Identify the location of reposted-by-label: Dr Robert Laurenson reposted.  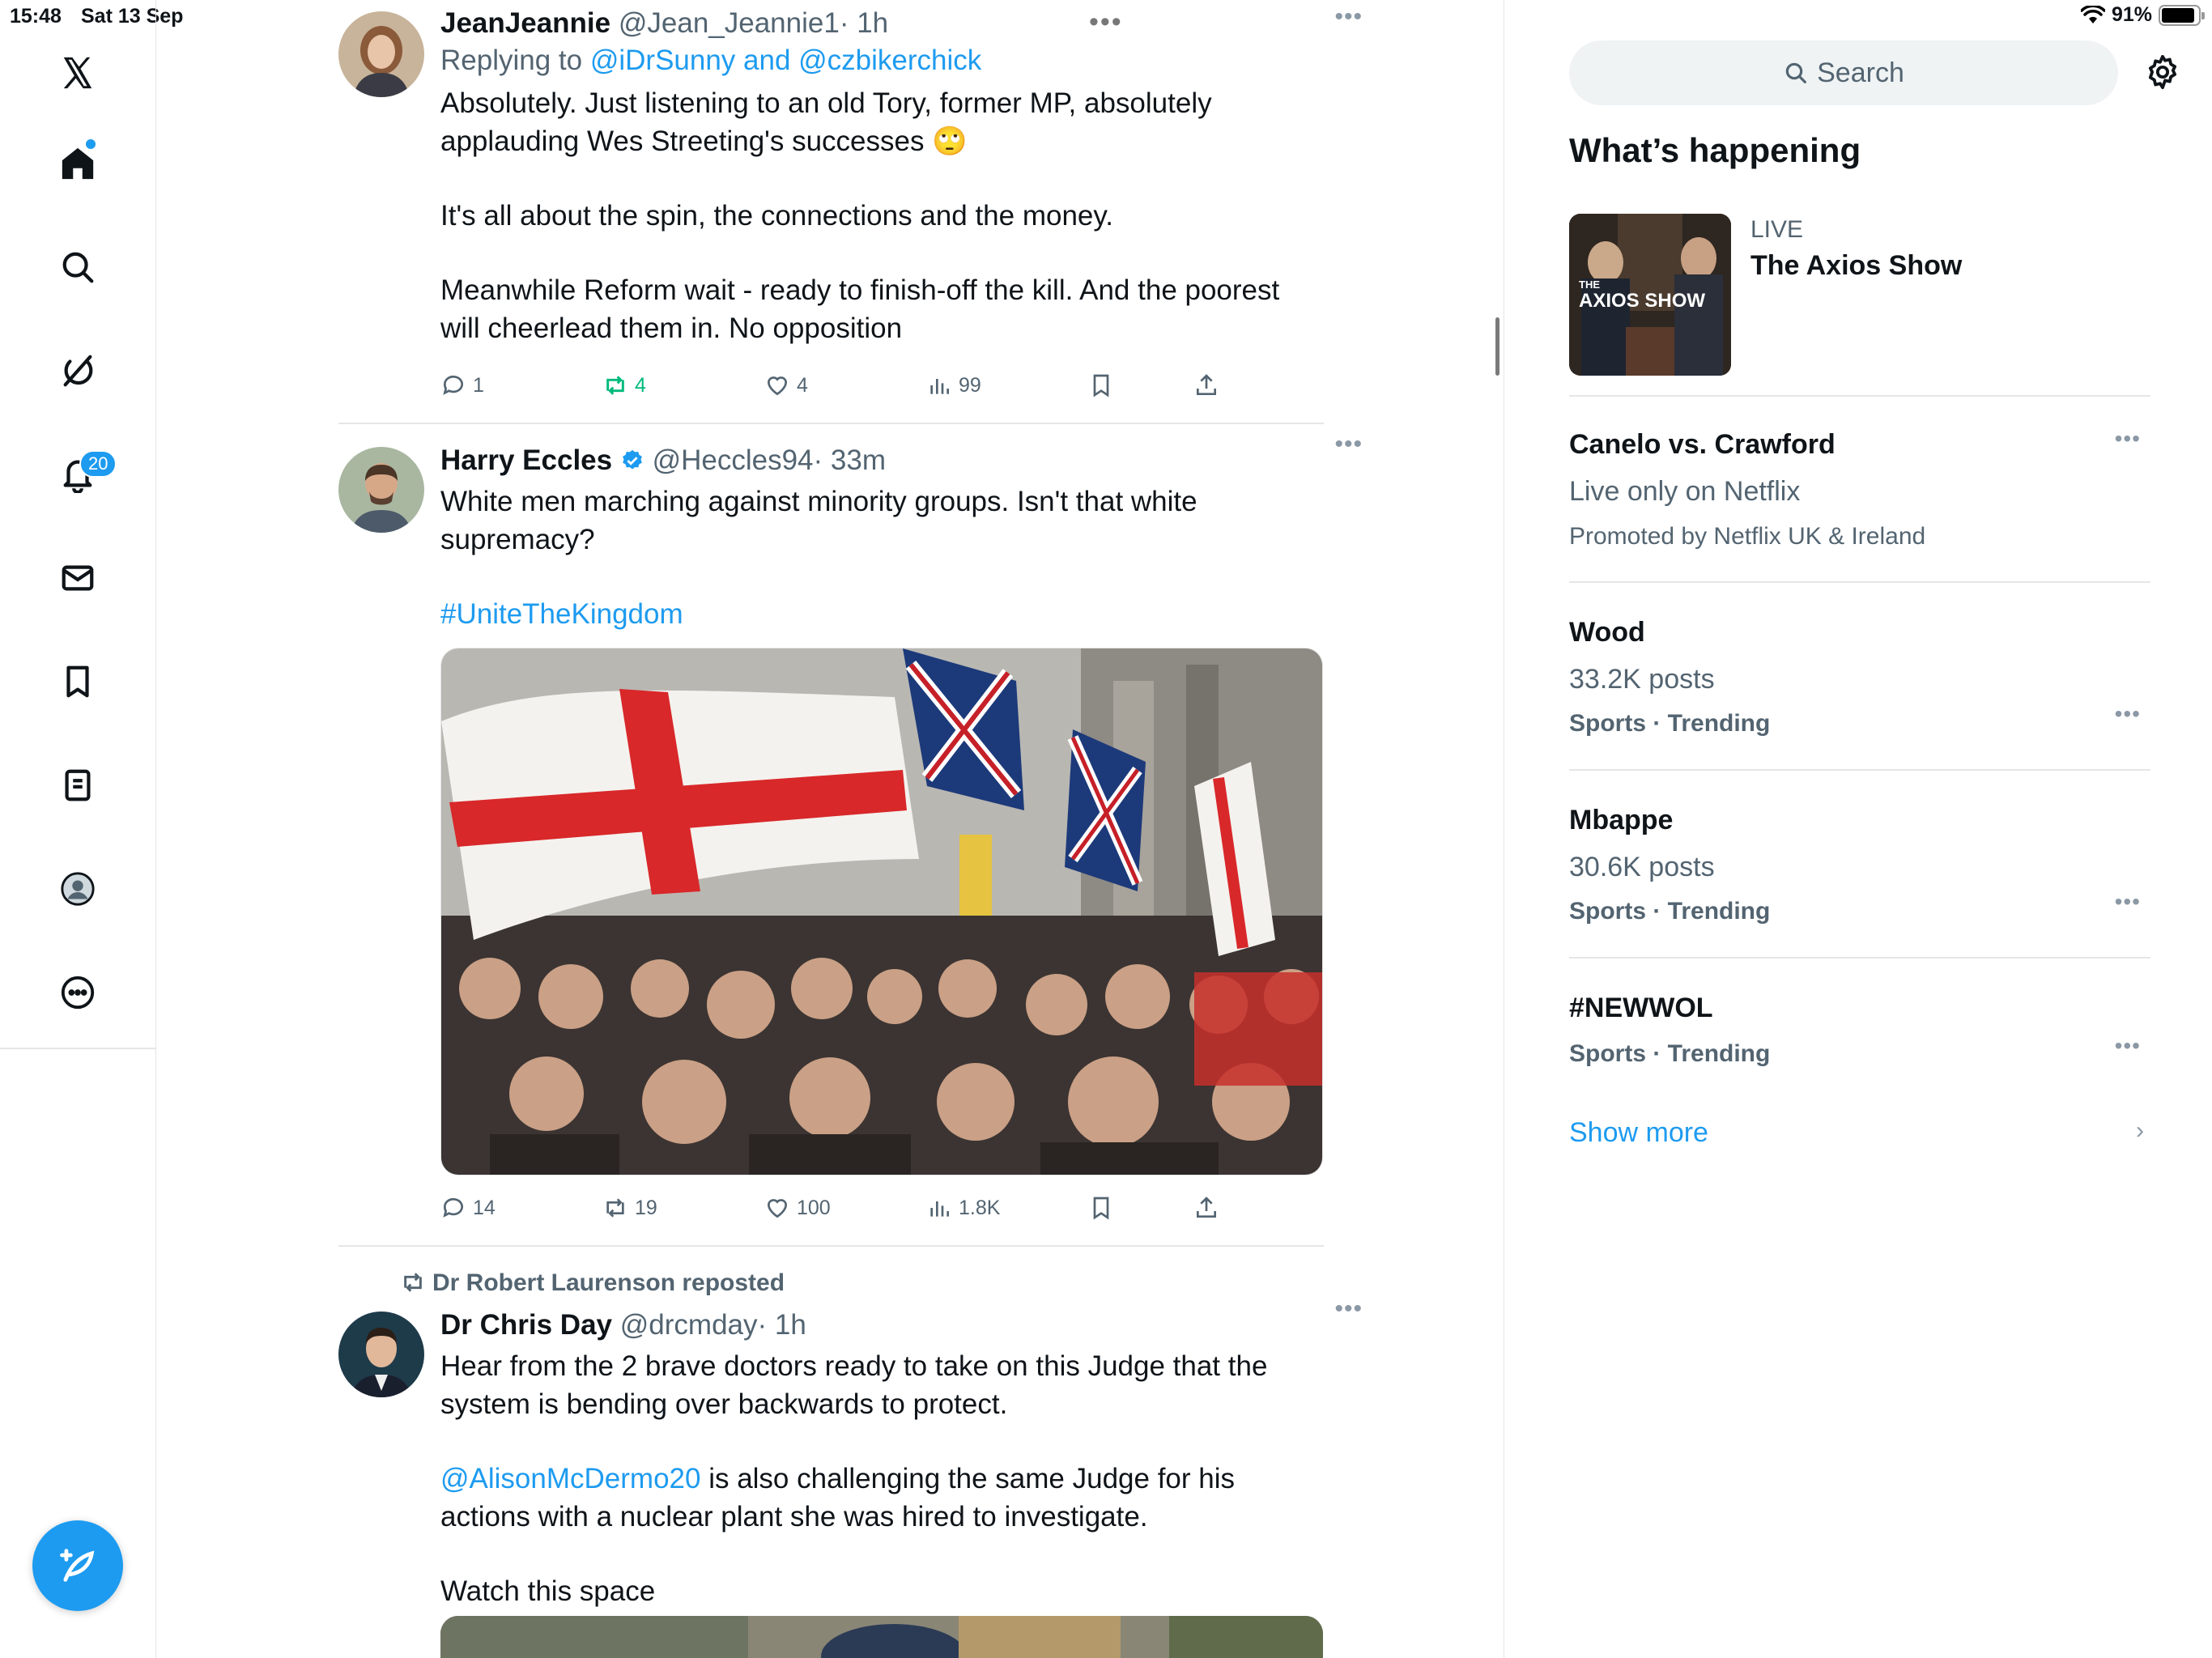
(609, 1282).